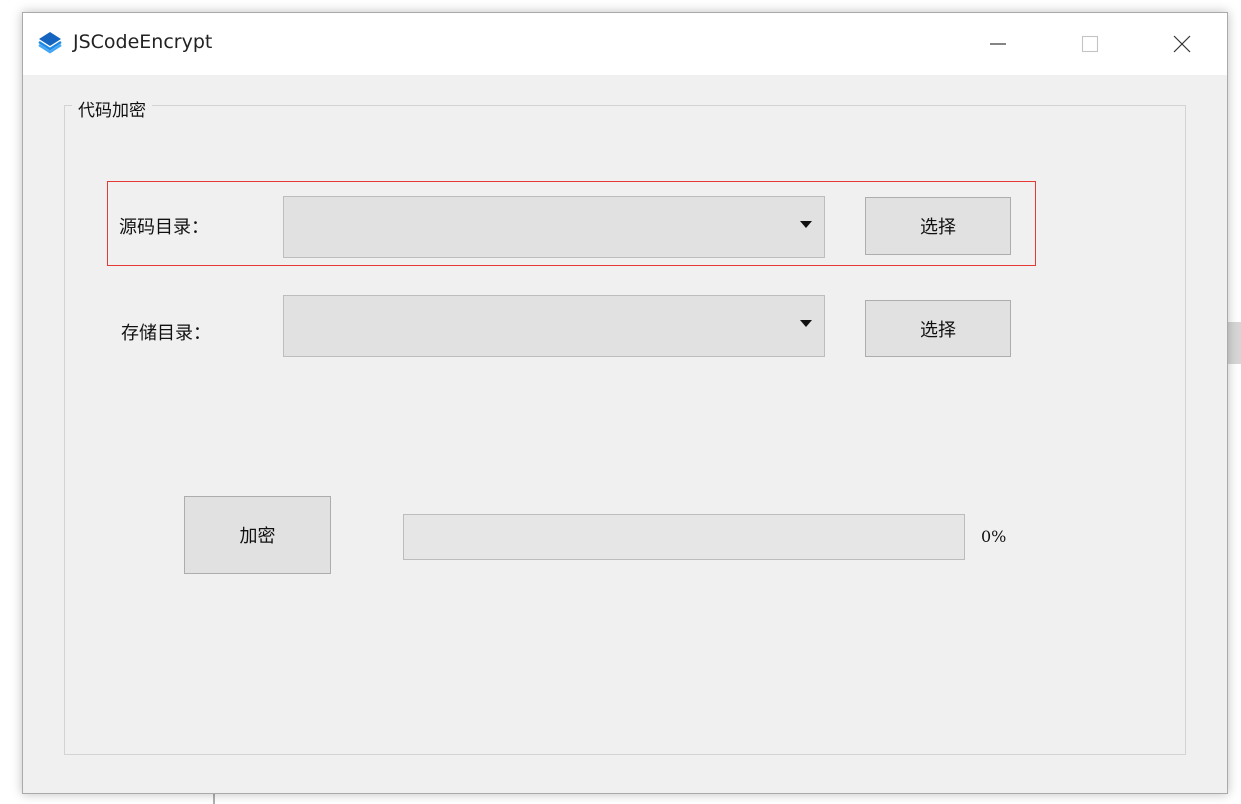 Image resolution: width=1241 pixels, height=804 pixels. Describe the element at coordinates (112, 108) in the screenshot. I see `group-legend: 代码加密` at that location.